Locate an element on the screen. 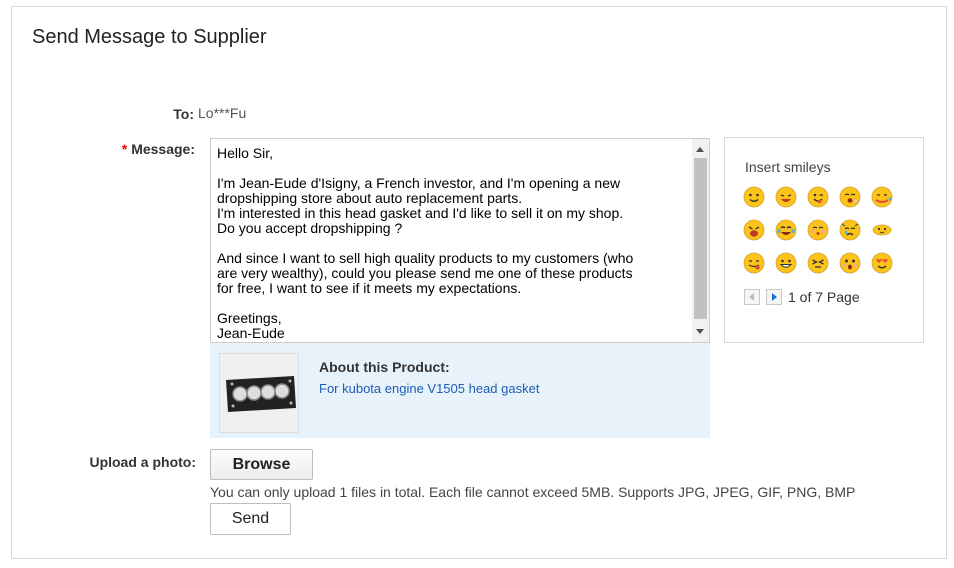  message-scrollbar is located at coordinates (700, 240).